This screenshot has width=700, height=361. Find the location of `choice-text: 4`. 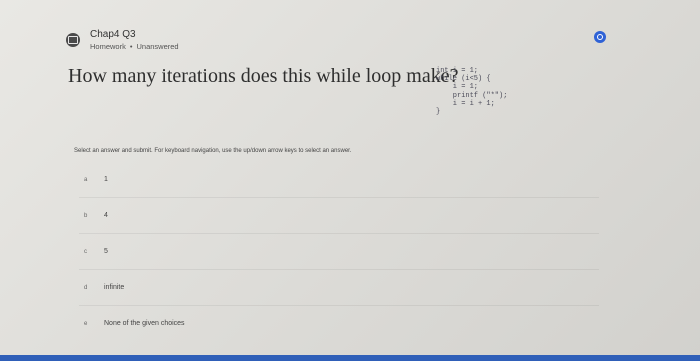

choice-text: 4 is located at coordinates (106, 215).